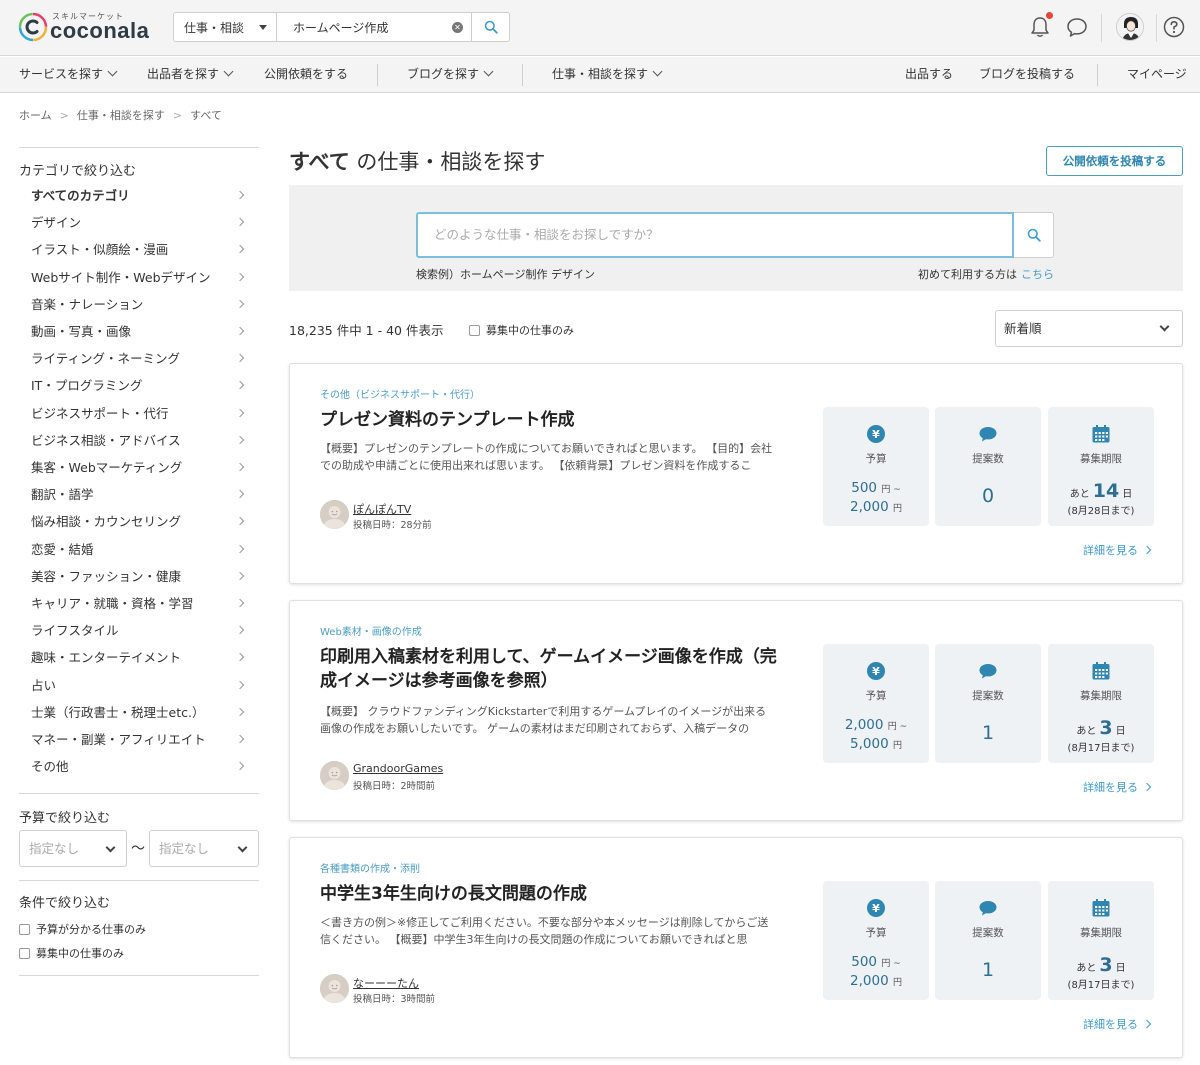 This screenshot has width=1200, height=1065. Describe the element at coordinates (895, 964) in the screenshot. I see `range-tilde: ~` at that location.